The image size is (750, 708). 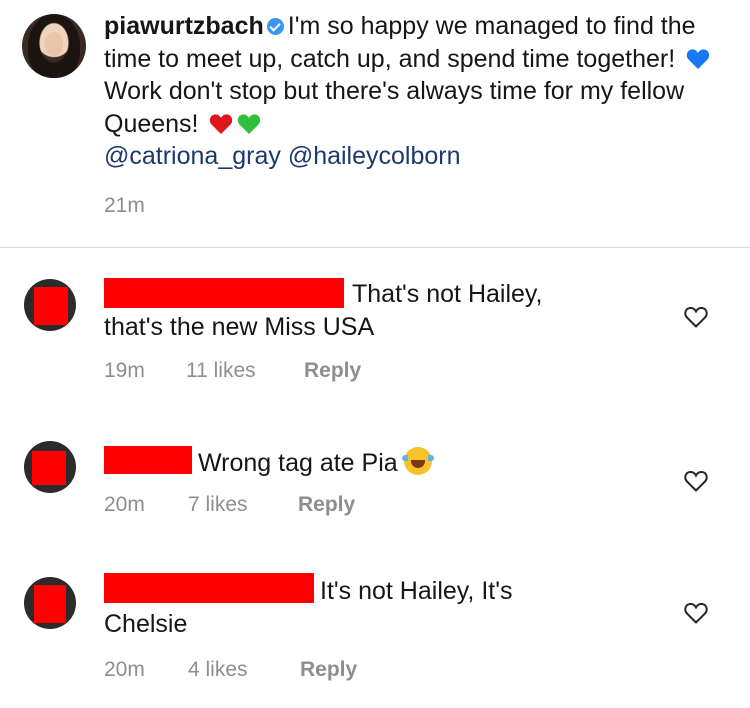 I want to click on post-author-avatar, so click(x=54, y=46).